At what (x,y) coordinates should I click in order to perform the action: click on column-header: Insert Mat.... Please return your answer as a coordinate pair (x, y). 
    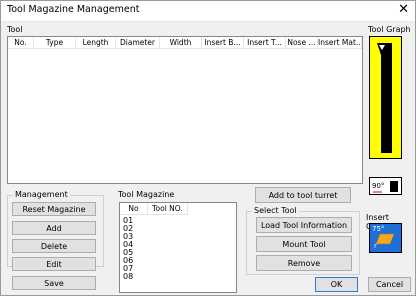
    Looking at the image, I should click on (340, 42).